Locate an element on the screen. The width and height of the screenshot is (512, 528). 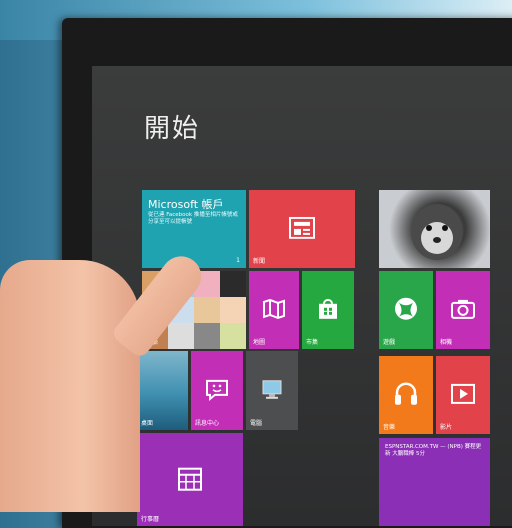
tile-photo is located at coordinates (434, 229).